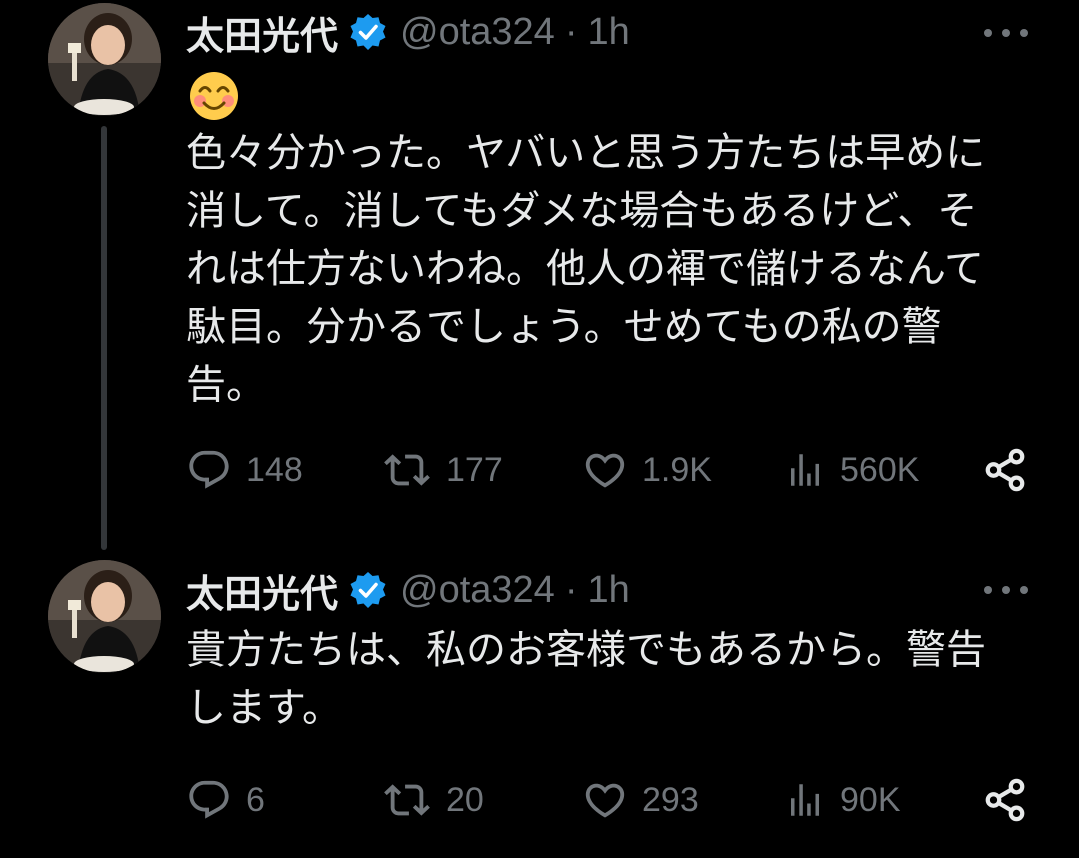 The width and height of the screenshot is (1079, 858). I want to click on like-count: 1.9K, so click(677, 469).